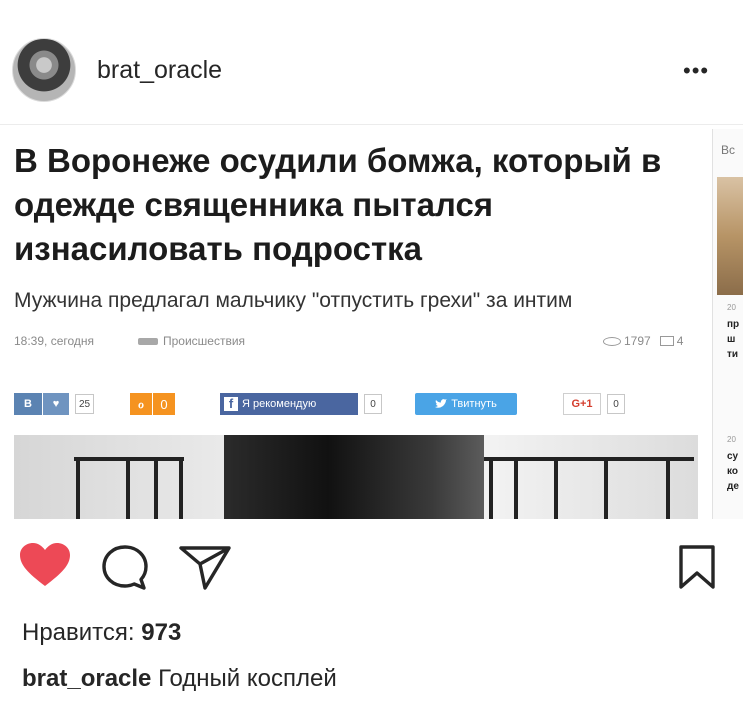 This screenshot has width=743, height=703. I want to click on vk-label: В, so click(28, 404).